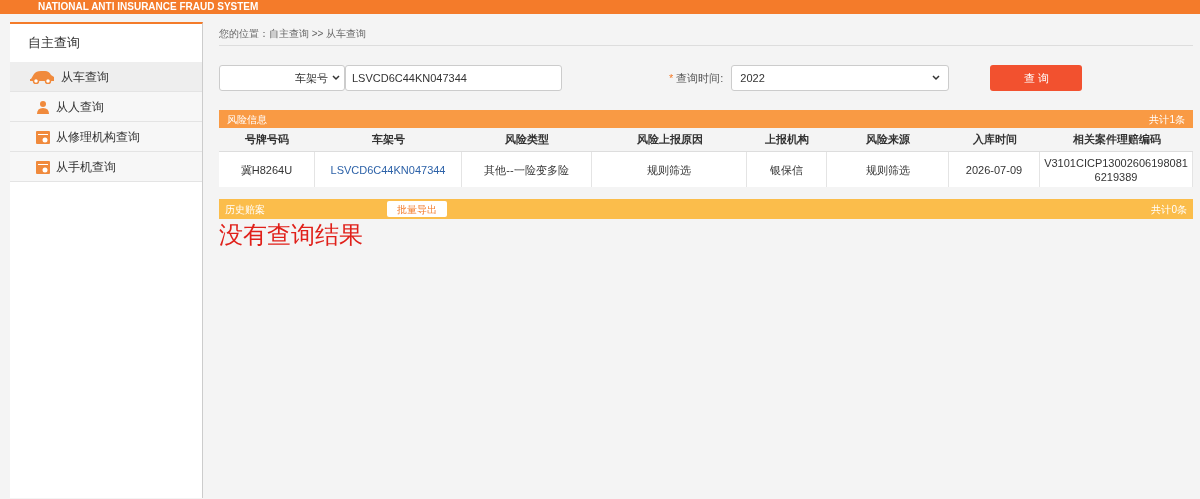 This screenshot has height=499, width=1200. I want to click on risk-title: 风险信息, so click(247, 119).